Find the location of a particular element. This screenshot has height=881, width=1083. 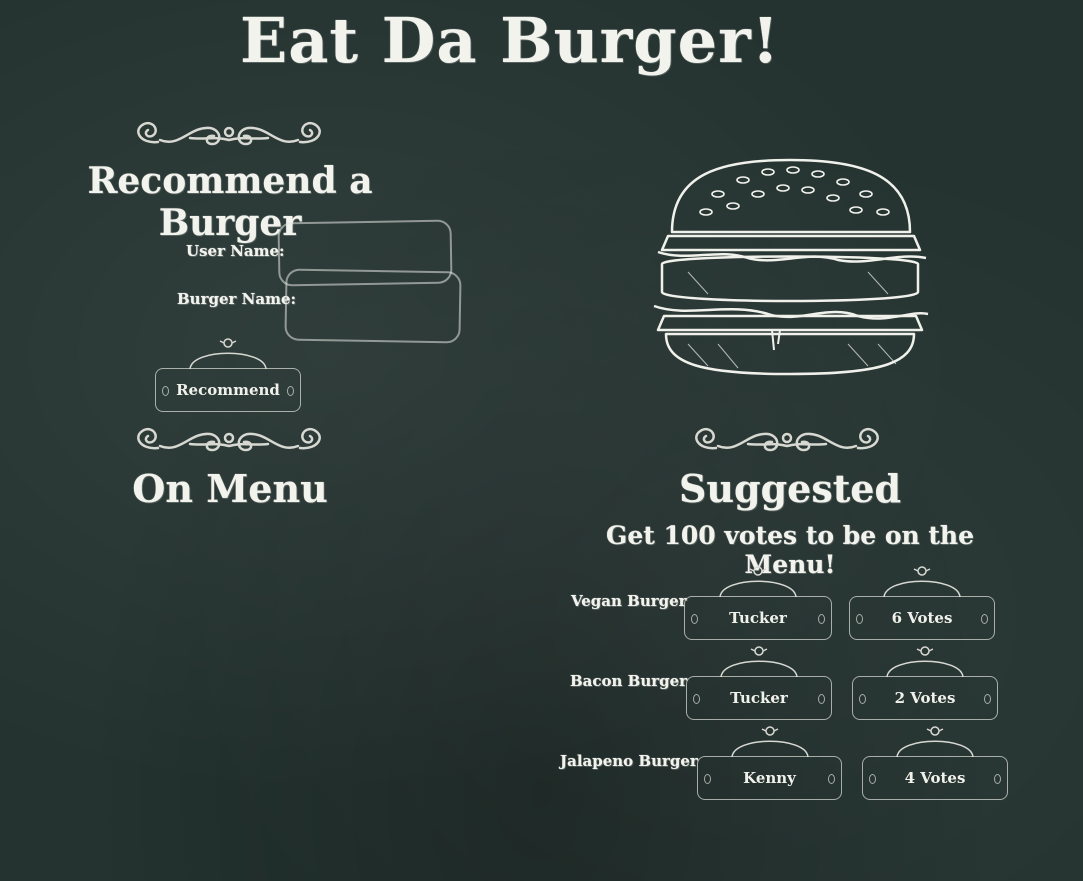

suggested-title: Suggested is located at coordinates (790, 488).